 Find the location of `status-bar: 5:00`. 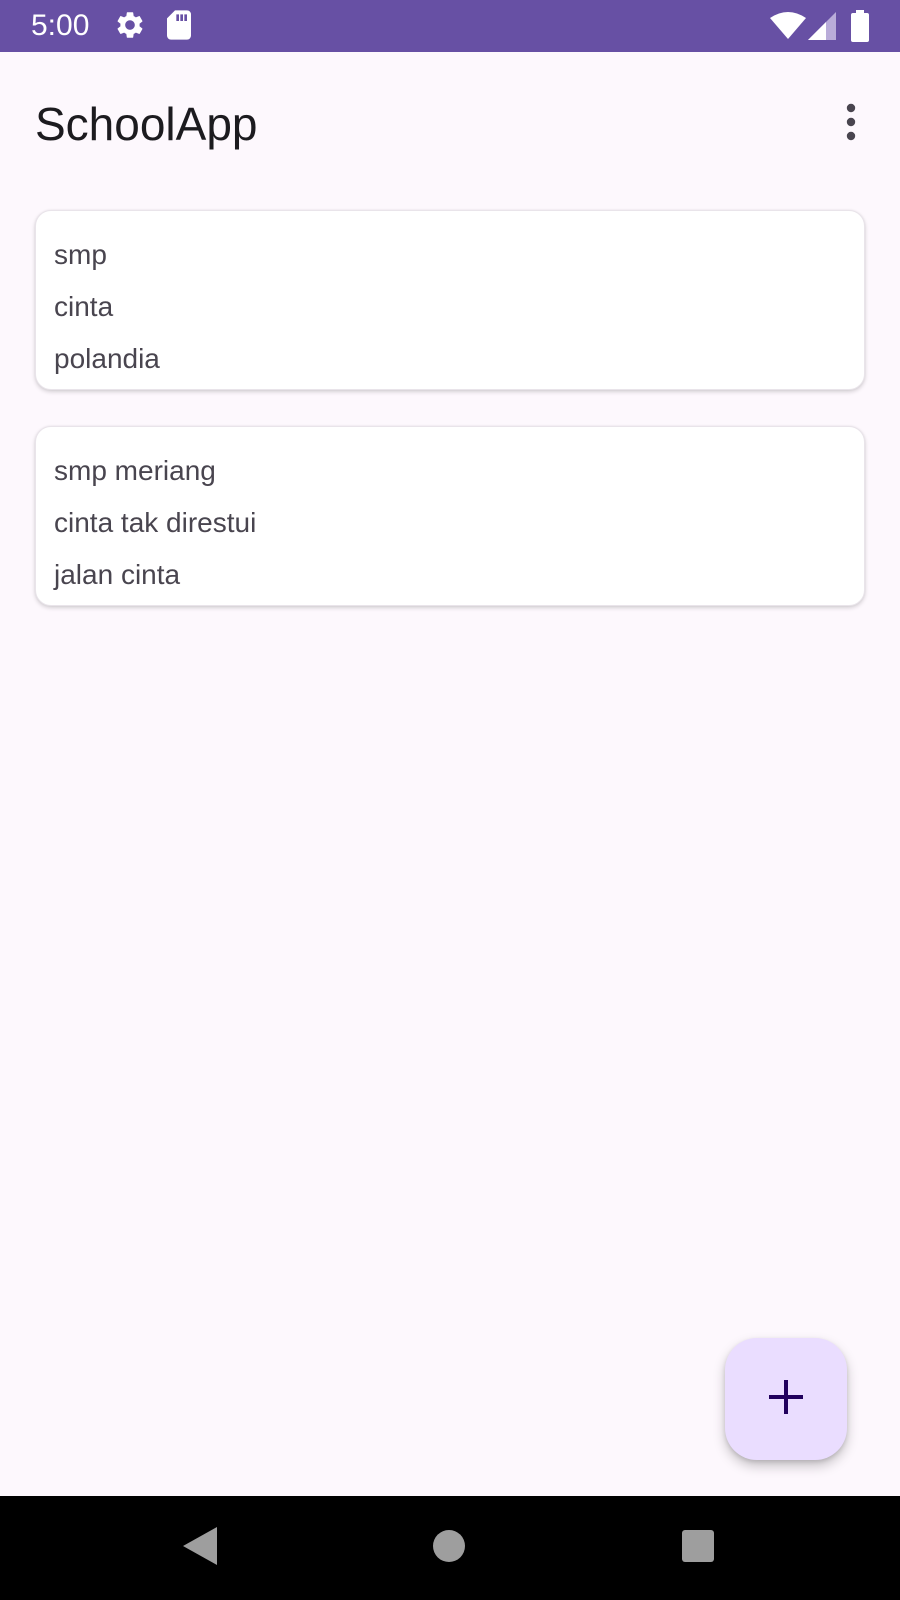

status-bar: 5:00 is located at coordinates (450, 26).